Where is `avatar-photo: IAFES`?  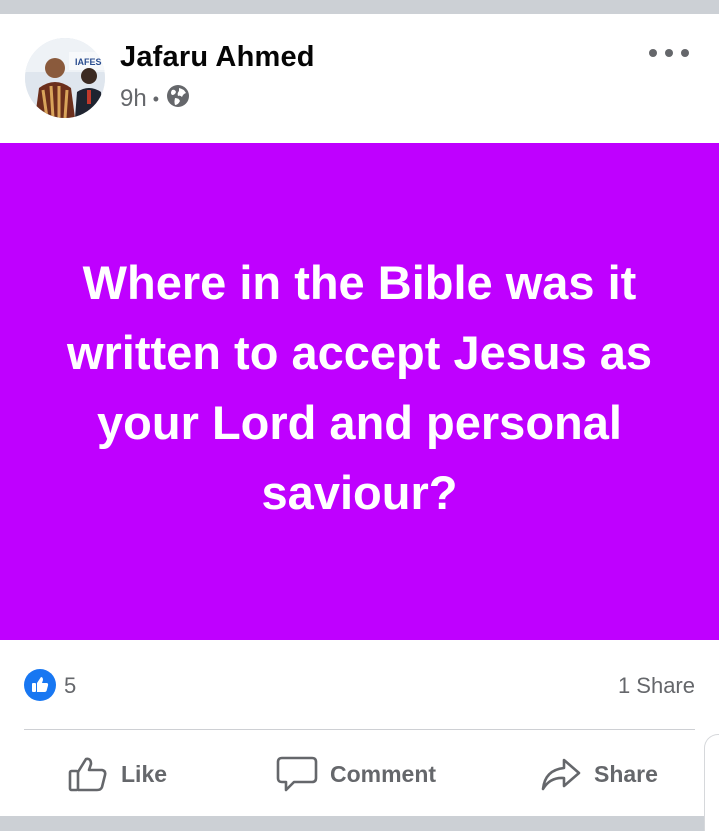 avatar-photo: IAFES is located at coordinates (65, 78).